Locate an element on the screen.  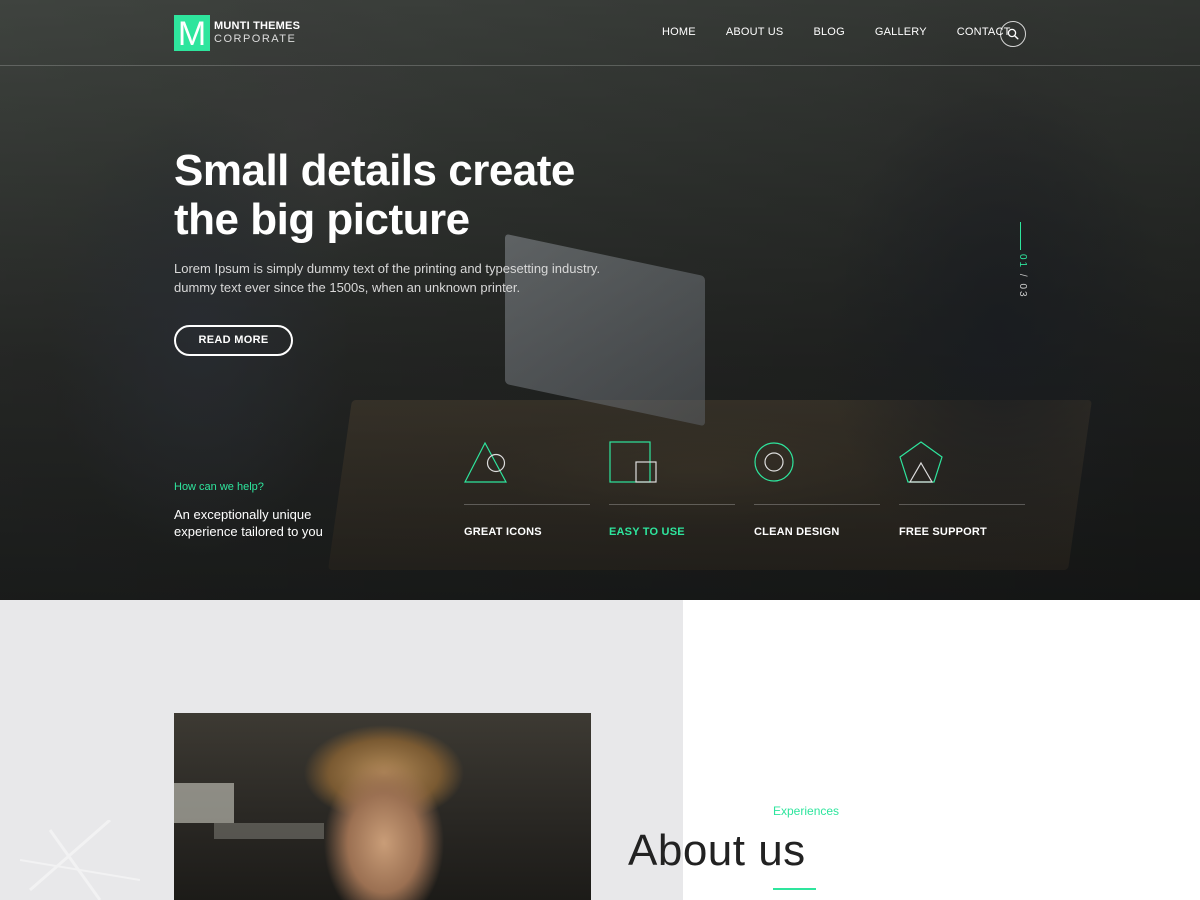
search-button is located at coordinates (1013, 34).